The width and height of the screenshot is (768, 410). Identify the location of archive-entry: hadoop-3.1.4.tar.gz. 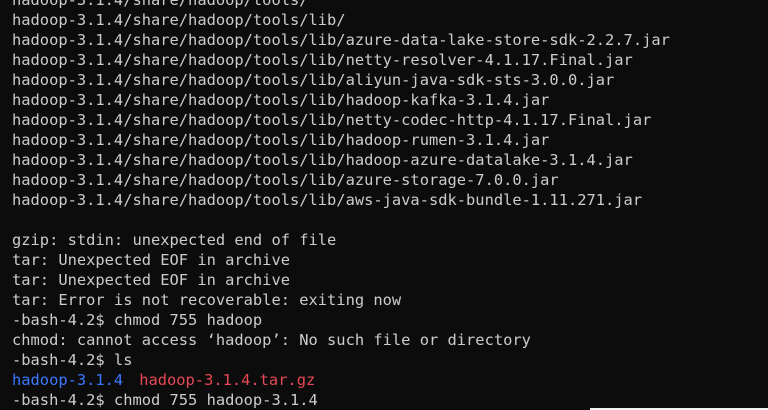
(227, 380).